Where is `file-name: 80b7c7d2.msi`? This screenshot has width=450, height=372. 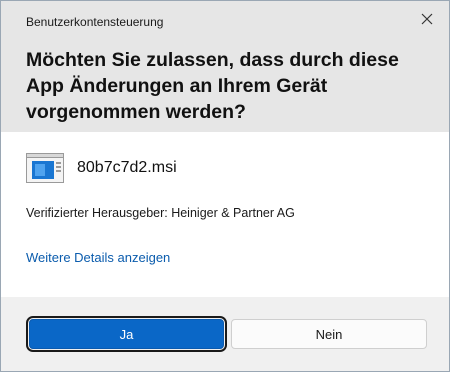 file-name: 80b7c7d2.msi is located at coordinates (127, 167).